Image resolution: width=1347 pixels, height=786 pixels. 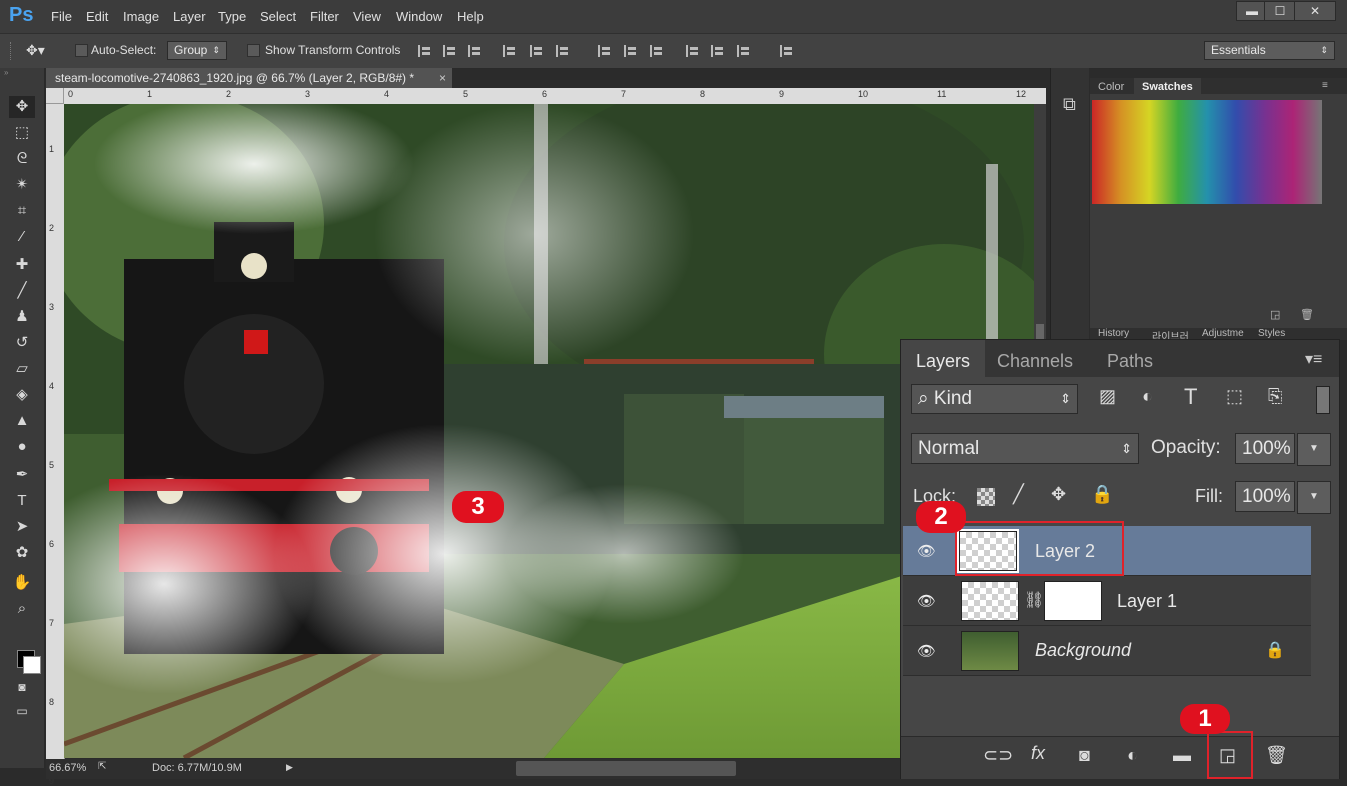 I want to click on hand-tool-icon: ✋, so click(x=22, y=583).